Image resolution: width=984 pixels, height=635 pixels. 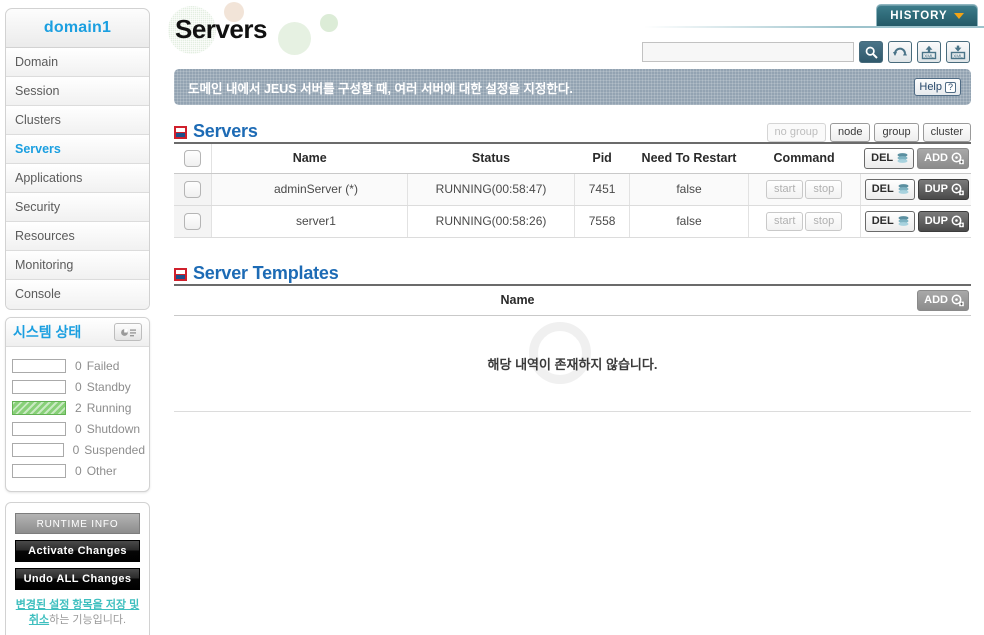 I want to click on status-row: 0 Other, so click(x=78, y=470).